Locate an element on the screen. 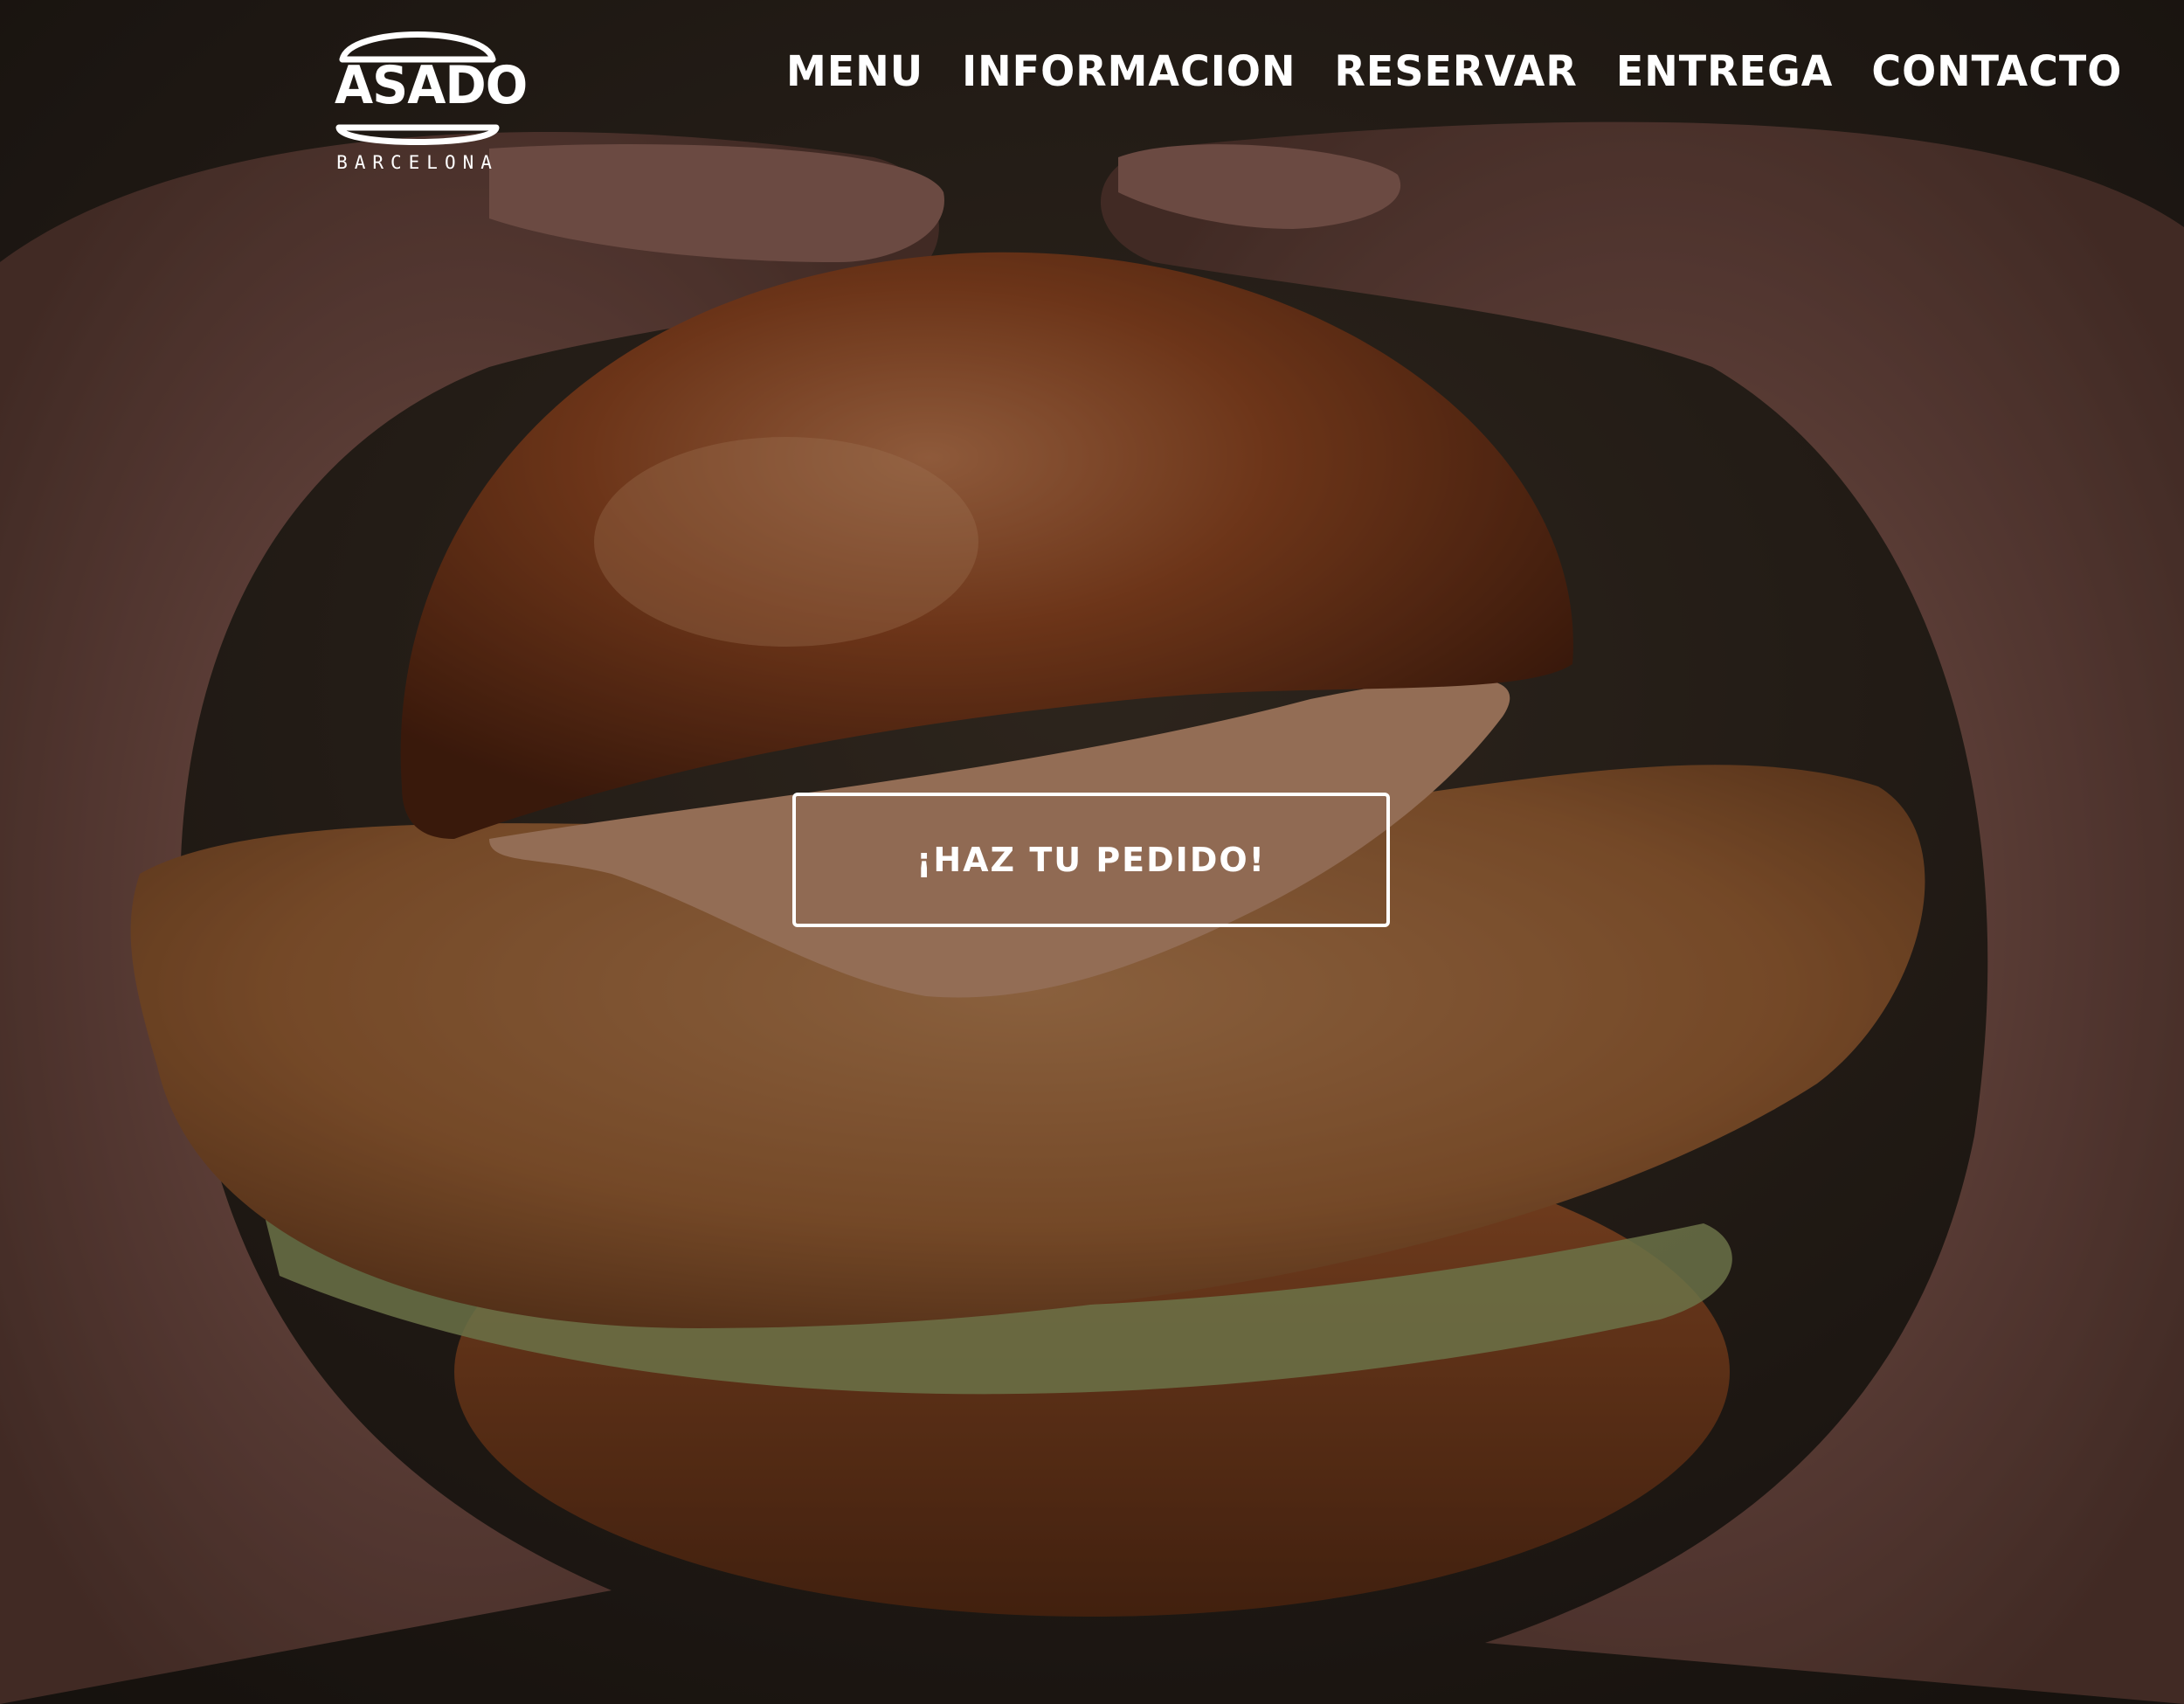 Image resolution: width=2184 pixels, height=1704 pixels. brand-city: BARCELONA is located at coordinates (417, 162).